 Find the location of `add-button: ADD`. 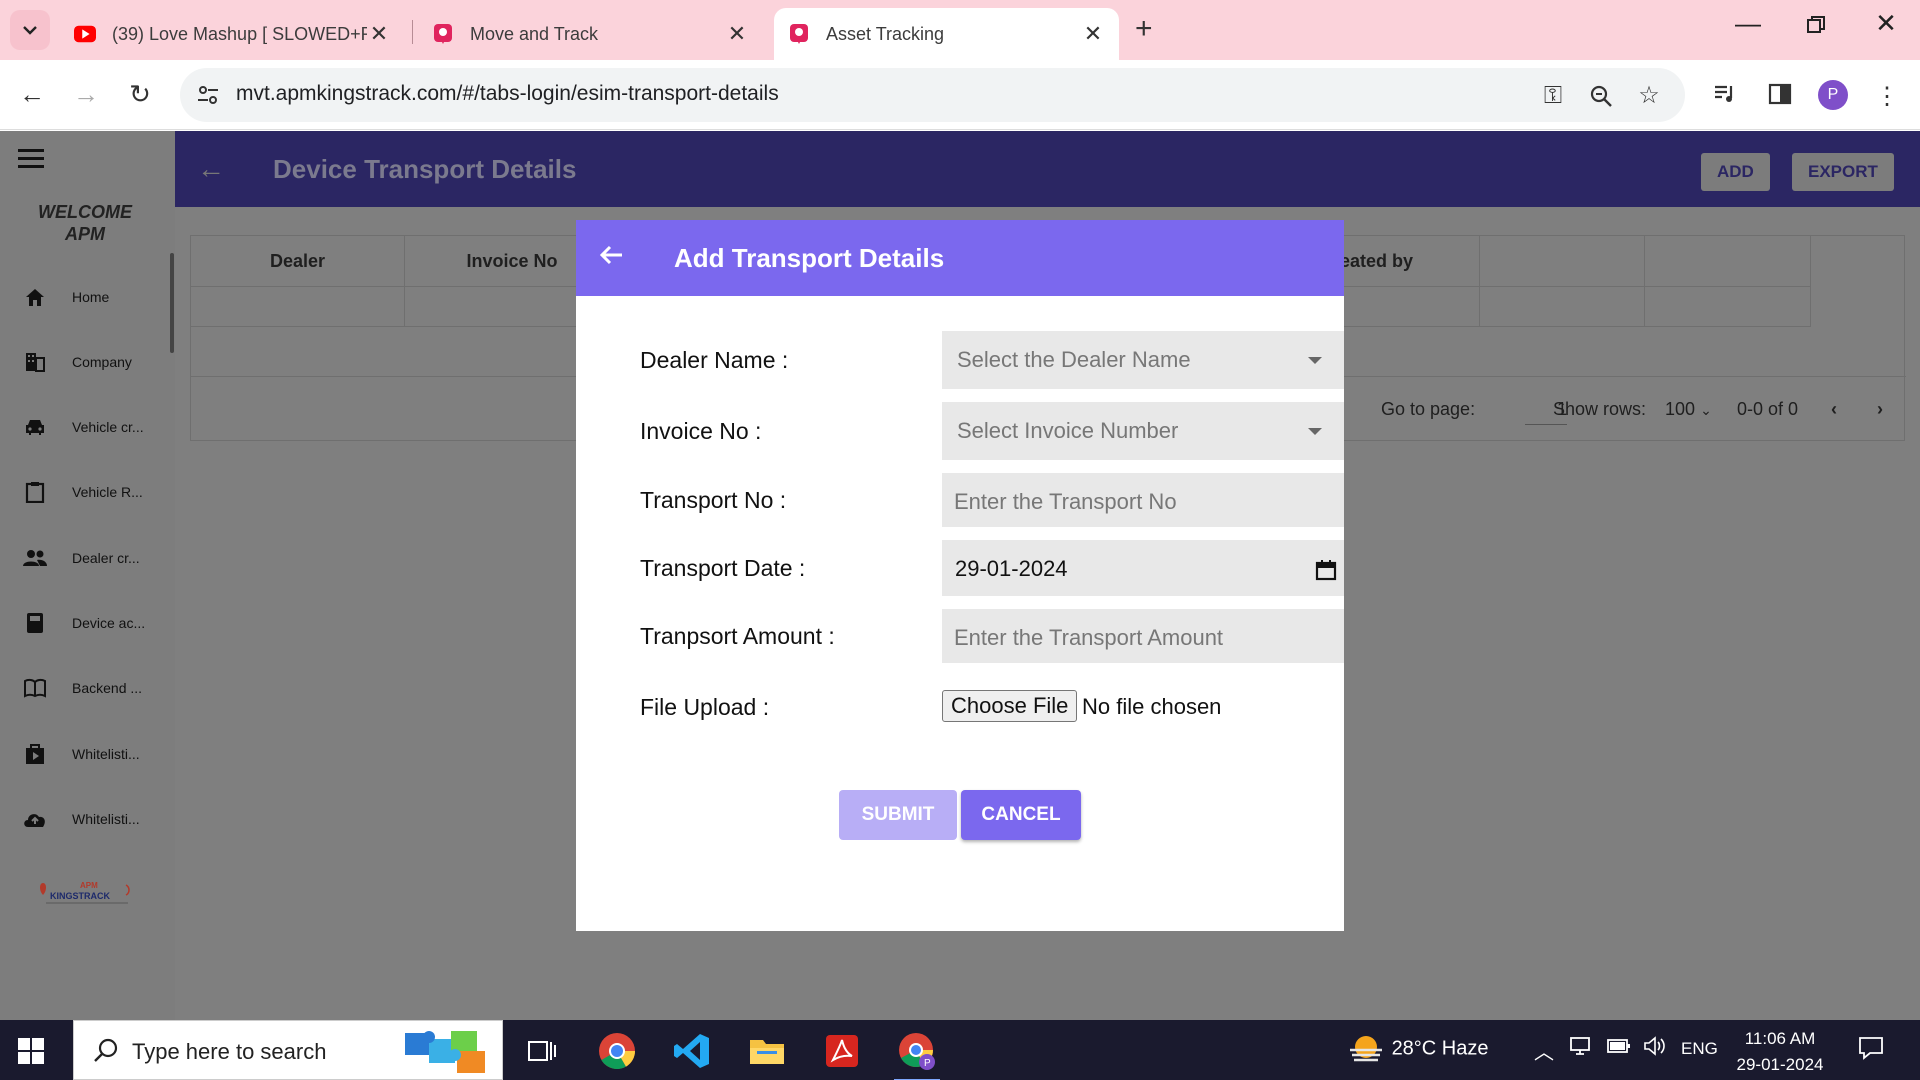

add-button: ADD is located at coordinates (1735, 172).